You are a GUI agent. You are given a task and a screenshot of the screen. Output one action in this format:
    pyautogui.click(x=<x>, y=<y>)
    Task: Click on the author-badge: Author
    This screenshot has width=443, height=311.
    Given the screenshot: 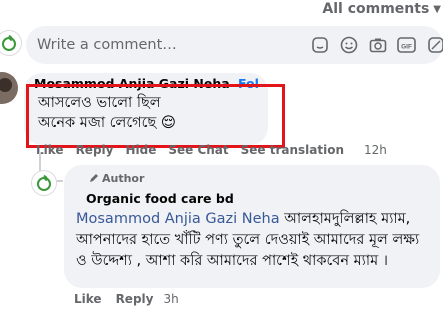 What is the action you would take?
    pyautogui.click(x=259, y=178)
    